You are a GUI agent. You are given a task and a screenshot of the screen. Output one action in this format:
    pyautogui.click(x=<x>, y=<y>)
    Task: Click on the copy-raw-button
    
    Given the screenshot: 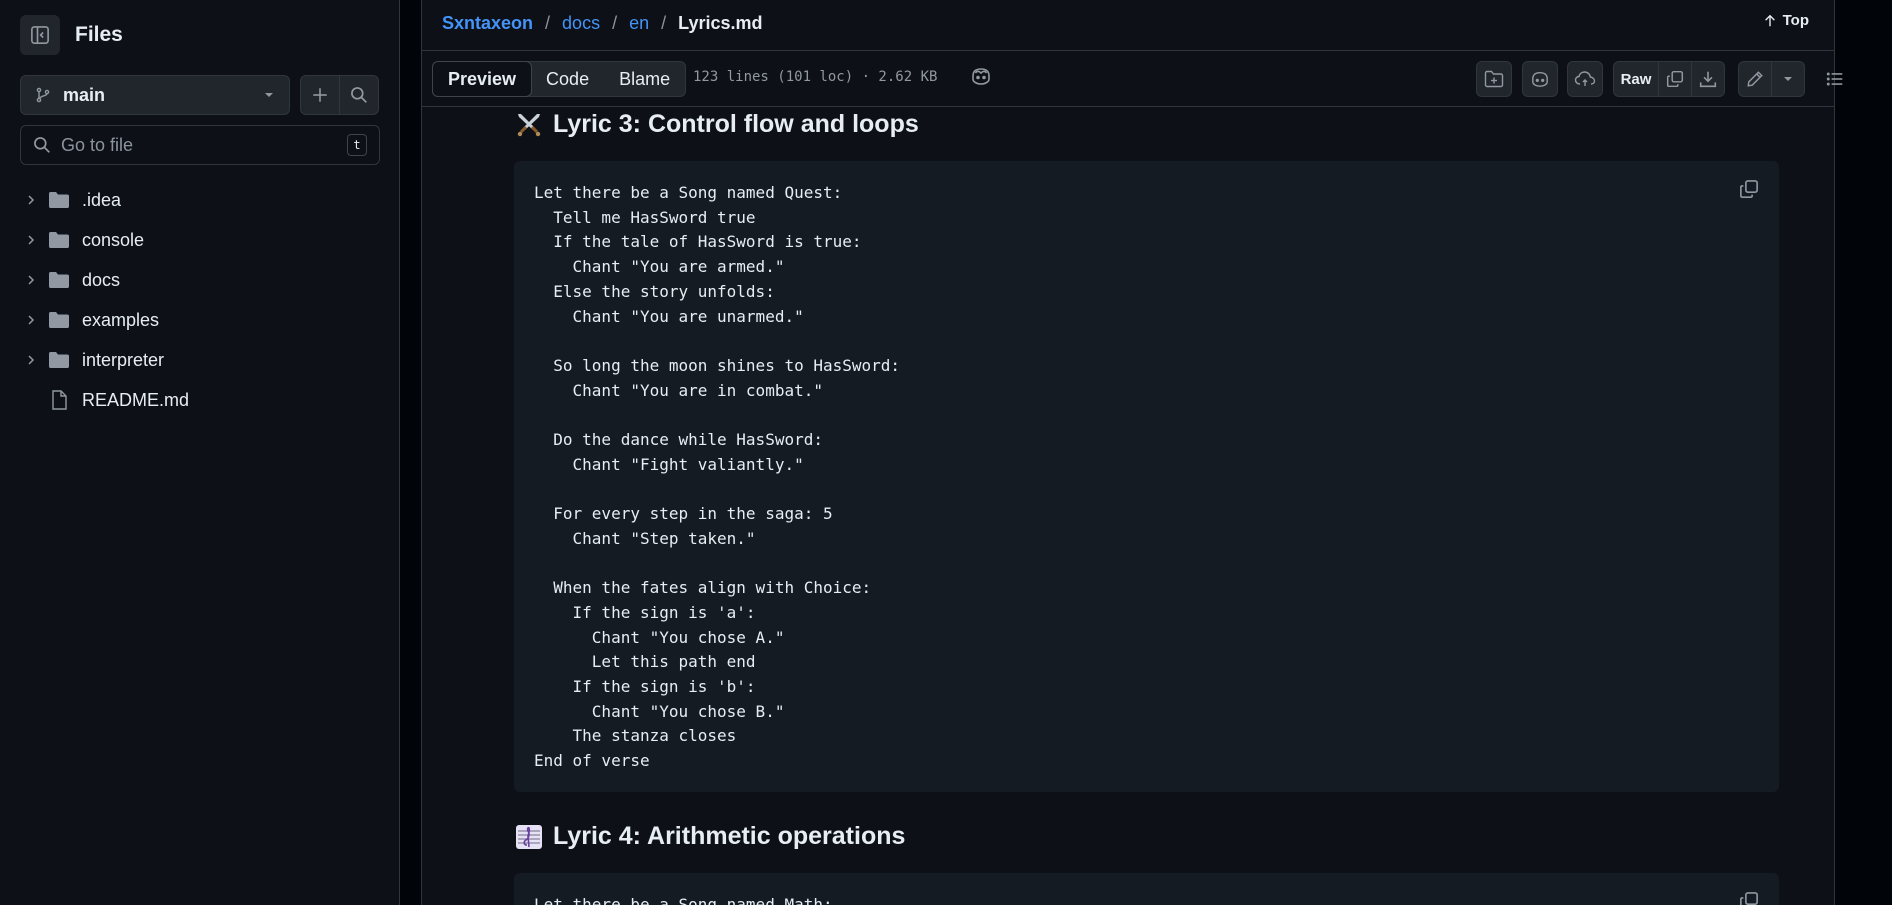 What is the action you would take?
    pyautogui.click(x=1675, y=79)
    